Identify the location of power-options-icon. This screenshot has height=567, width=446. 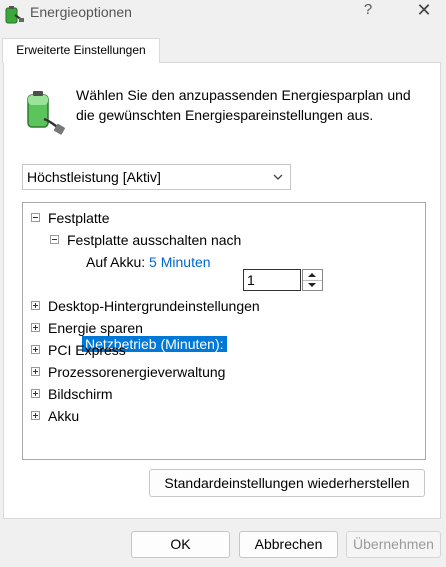
(14, 15).